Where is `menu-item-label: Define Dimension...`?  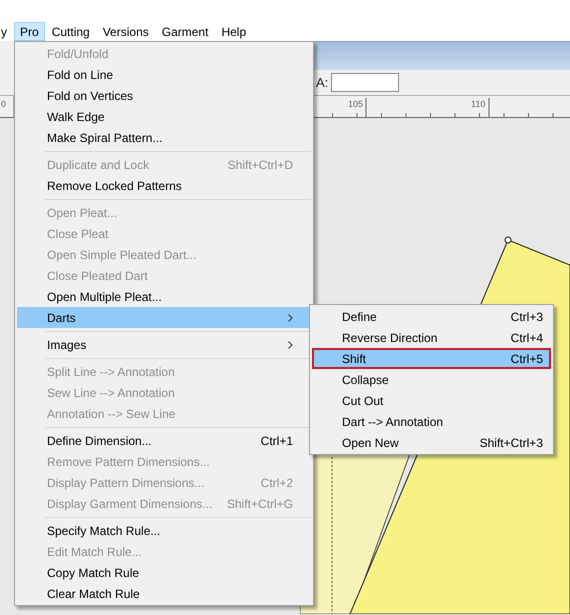 menu-item-label: Define Dimension... is located at coordinates (100, 441).